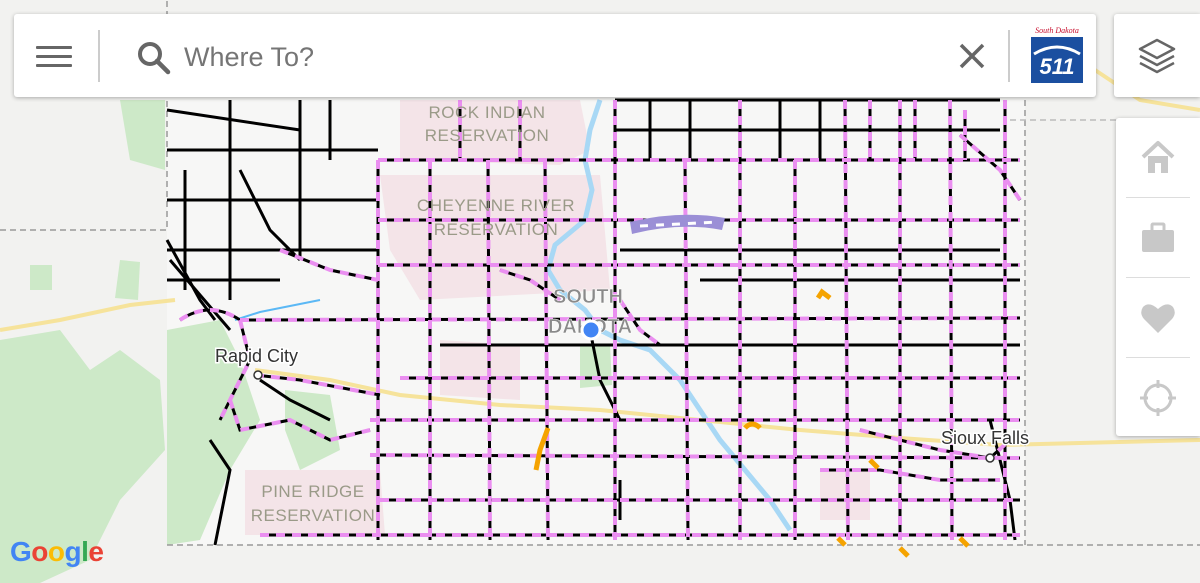 Image resolution: width=1200 pixels, height=583 pixels. I want to click on close-icon, so click(972, 56).